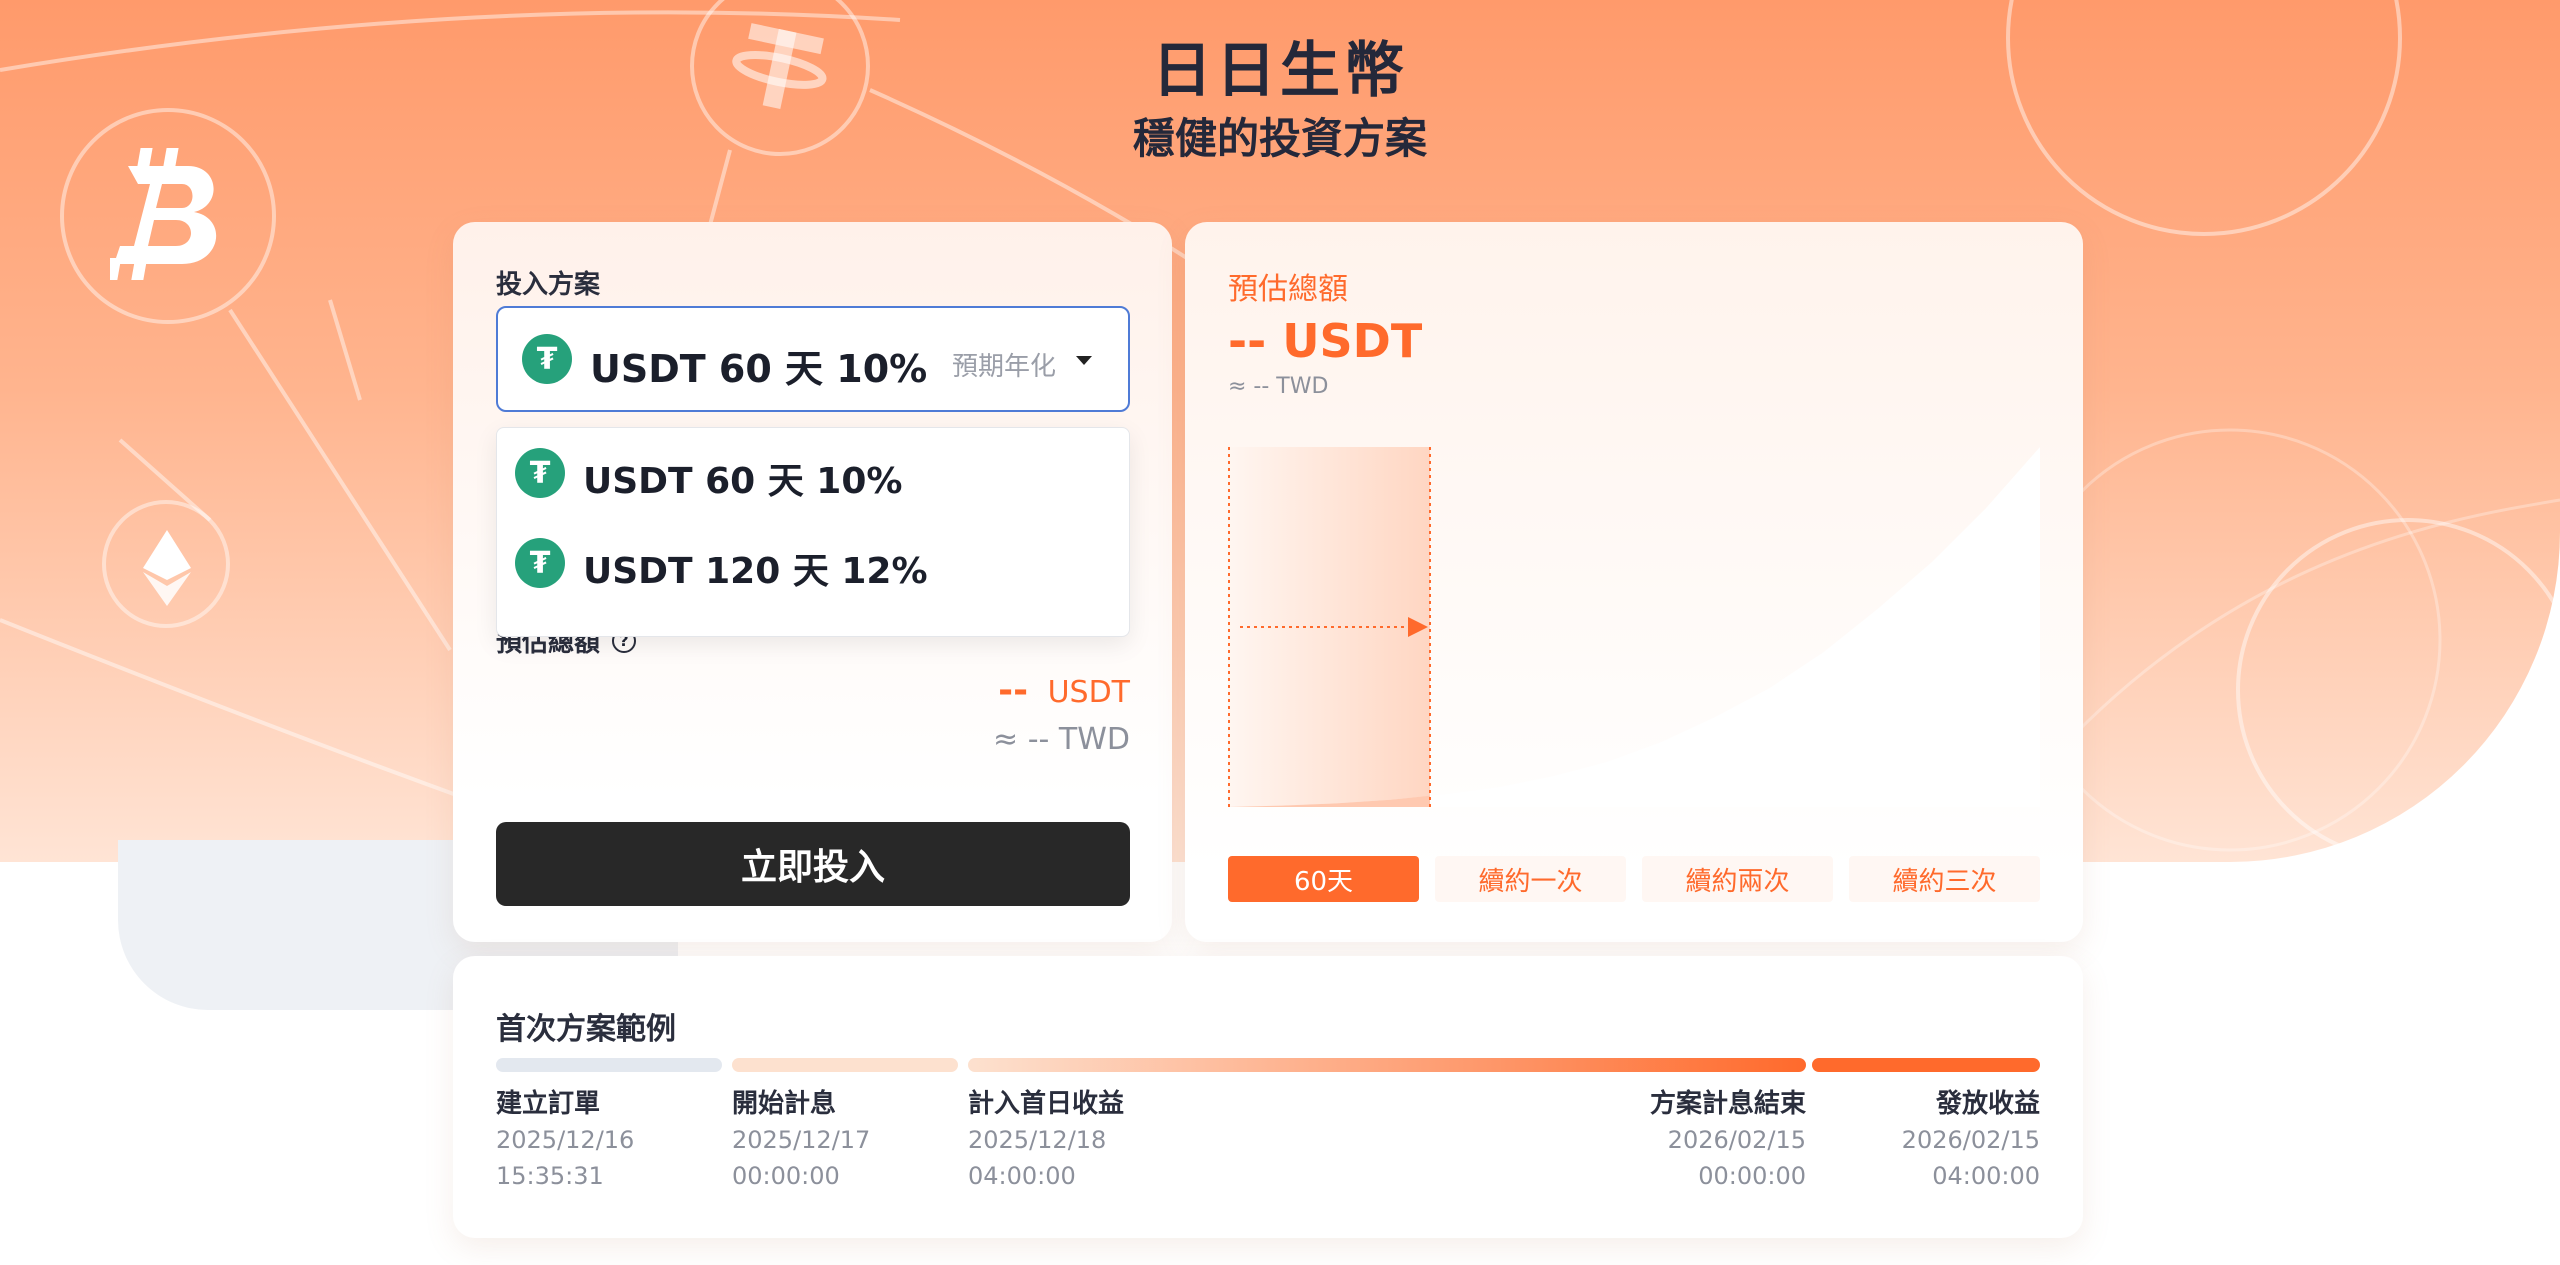 The width and height of the screenshot is (2560, 1265). I want to click on step-date: 2025/12/17, so click(801, 1140).